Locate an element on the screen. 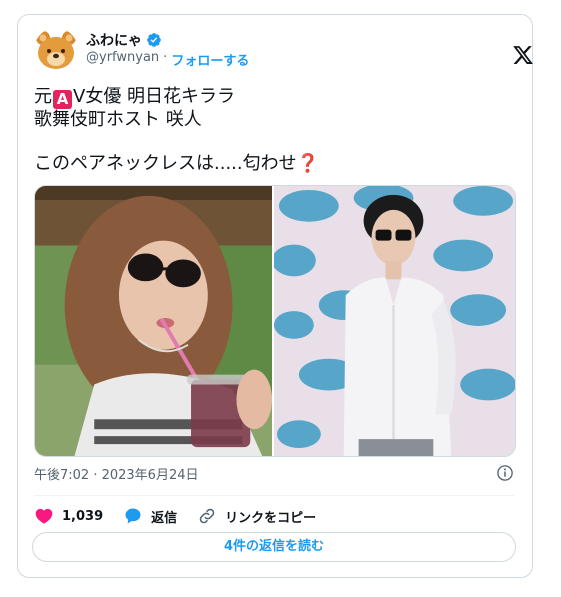 This screenshot has height=597, width=561. red-a-badge: A is located at coordinates (62, 99).